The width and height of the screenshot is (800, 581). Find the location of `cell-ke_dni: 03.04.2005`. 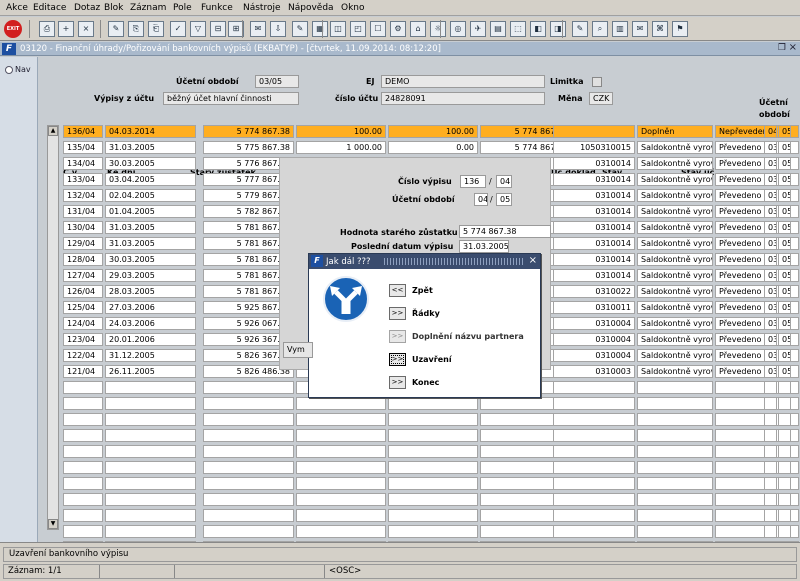

cell-ke_dni: 03.04.2005 is located at coordinates (150, 179).